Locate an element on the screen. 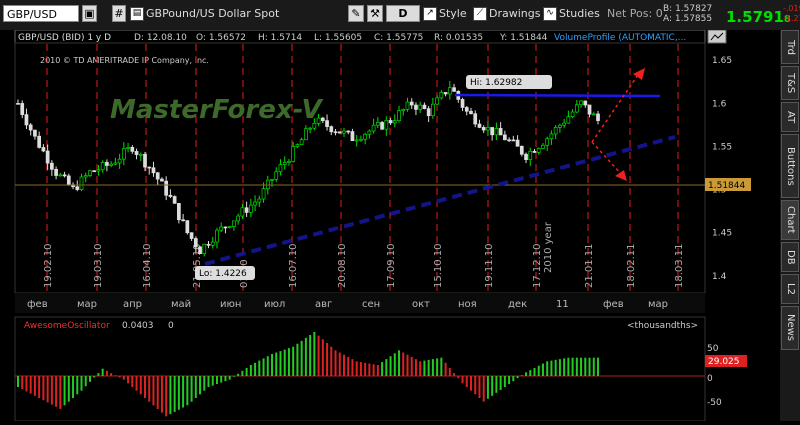 The height and width of the screenshot is (425, 800). right-sidebar: Trd T&S AT Buttons Chart DB L2 News is located at coordinates (790, 225).